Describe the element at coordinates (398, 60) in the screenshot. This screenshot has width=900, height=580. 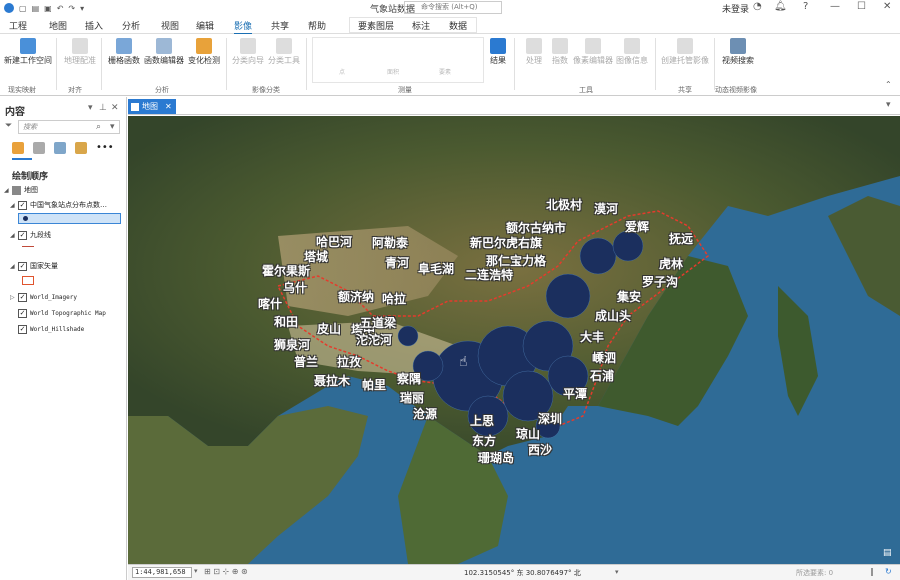
I see `measure-gallery: 点 面积 要素` at that location.